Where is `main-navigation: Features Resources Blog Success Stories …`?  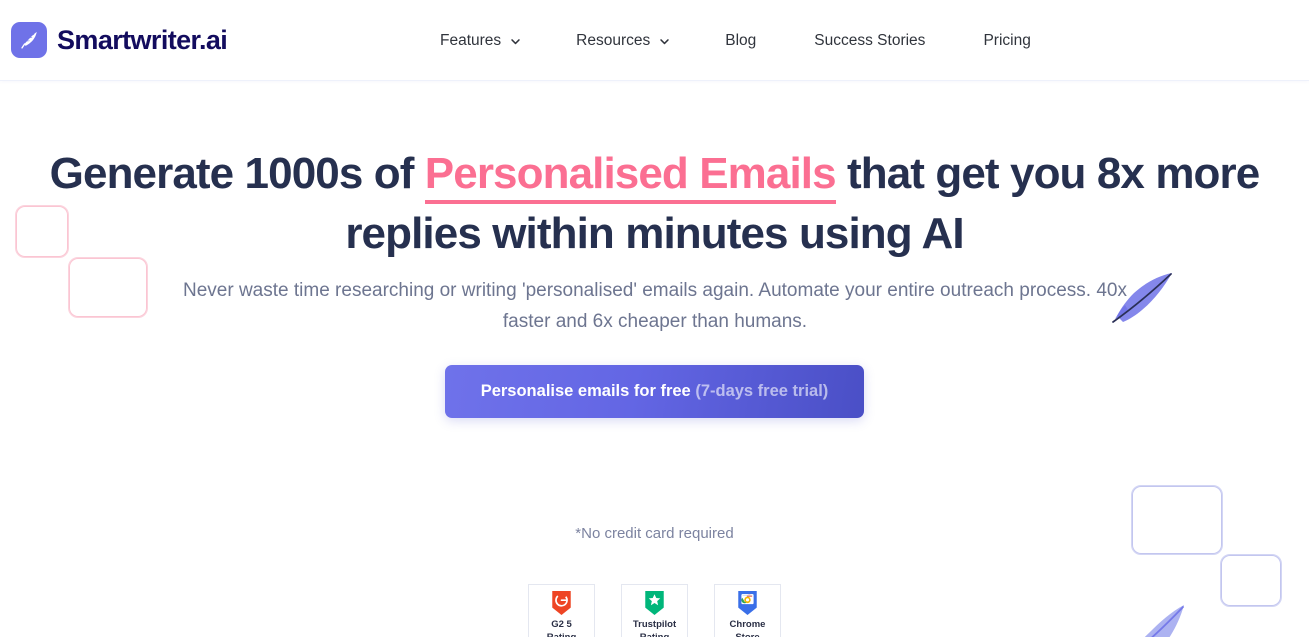 main-navigation: Features Resources Blog Success Stories … is located at coordinates (735, 40).